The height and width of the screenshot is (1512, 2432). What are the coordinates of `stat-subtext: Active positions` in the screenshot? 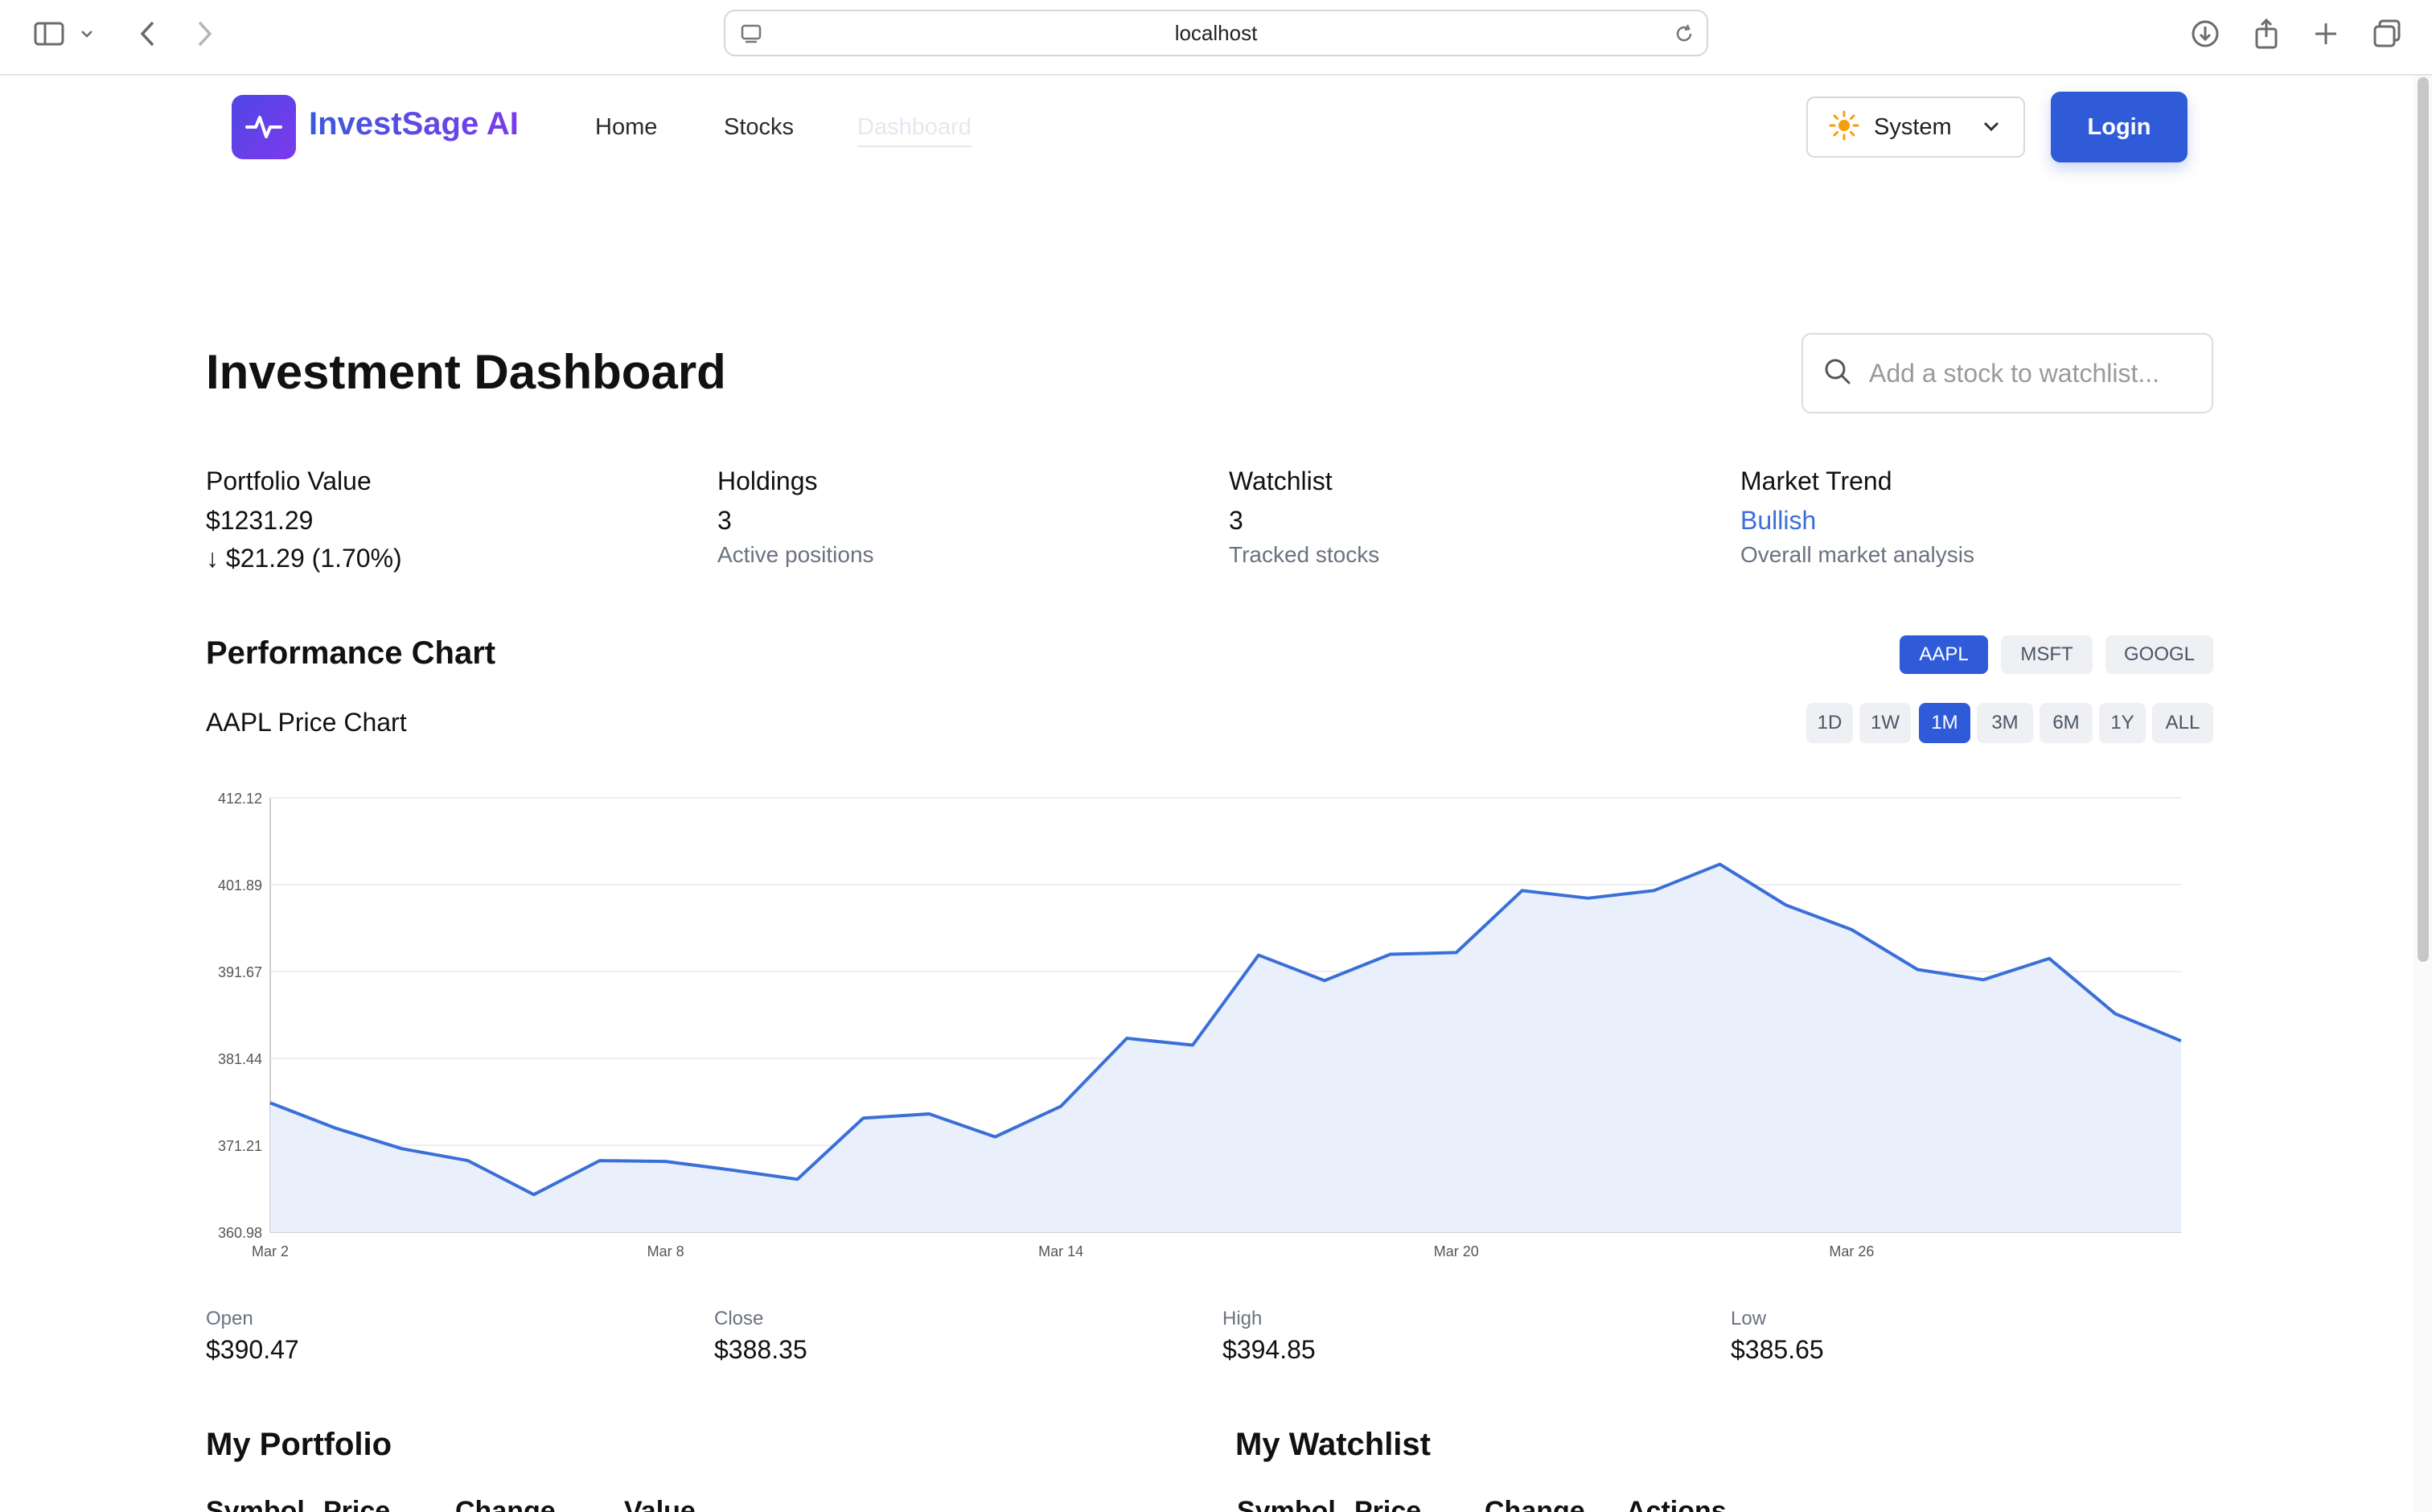 It's located at (795, 555).